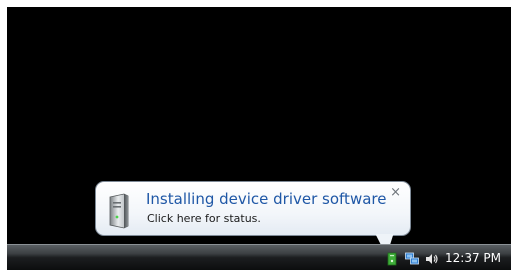  I want to click on notification-title: Installing device driver software, so click(266, 199).